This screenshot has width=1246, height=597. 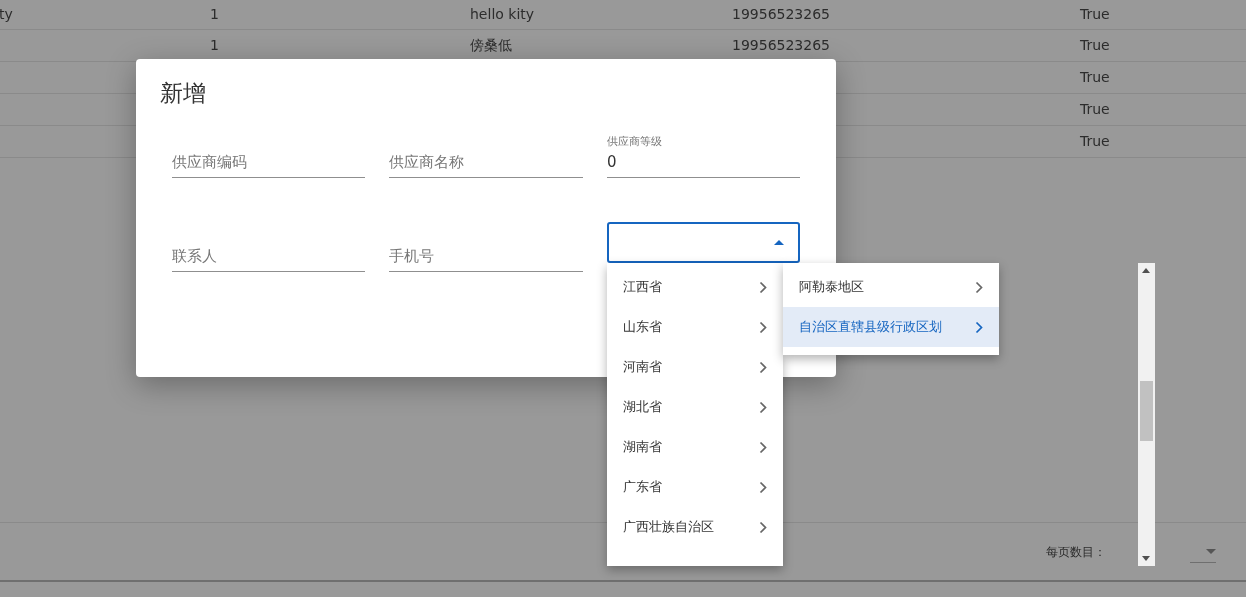 What do you see at coordinates (779, 242) in the screenshot?
I see `caret-icon` at bounding box center [779, 242].